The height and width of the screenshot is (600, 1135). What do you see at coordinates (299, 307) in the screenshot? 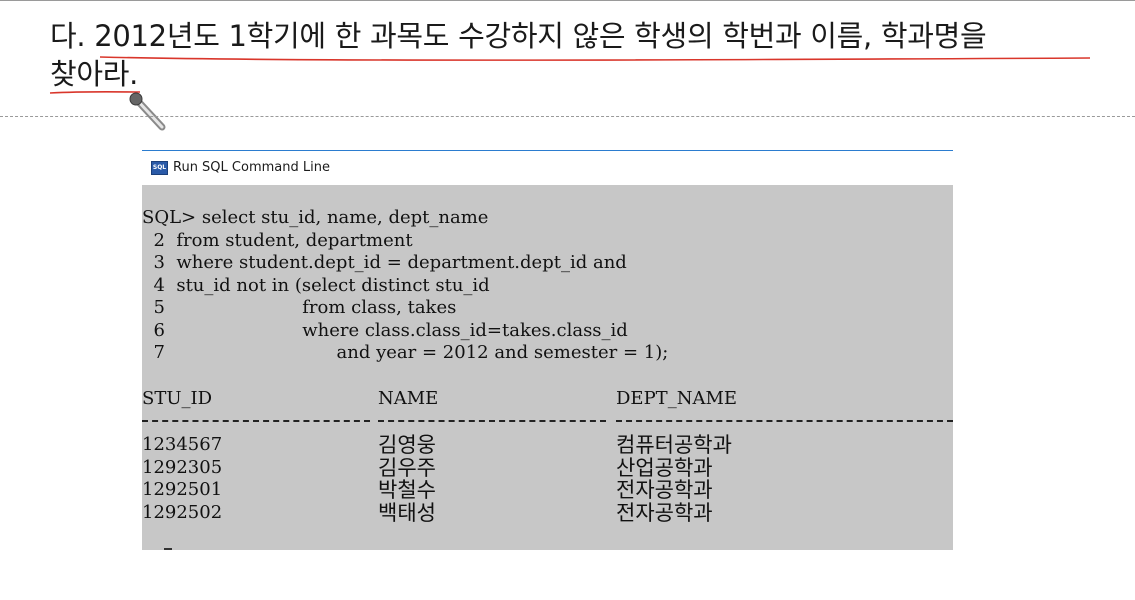
I see `query-line: 5 from class, takes` at bounding box center [299, 307].